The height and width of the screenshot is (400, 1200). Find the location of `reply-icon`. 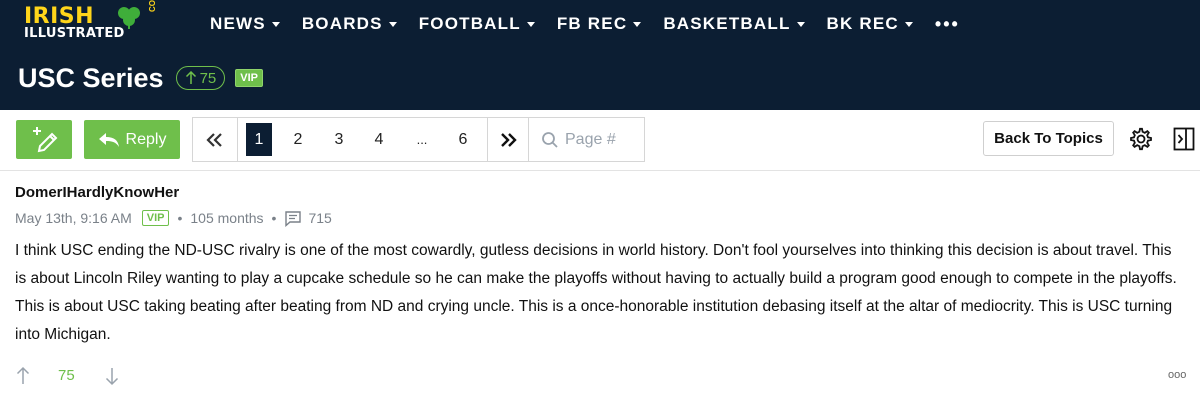

reply-icon is located at coordinates (108, 139).